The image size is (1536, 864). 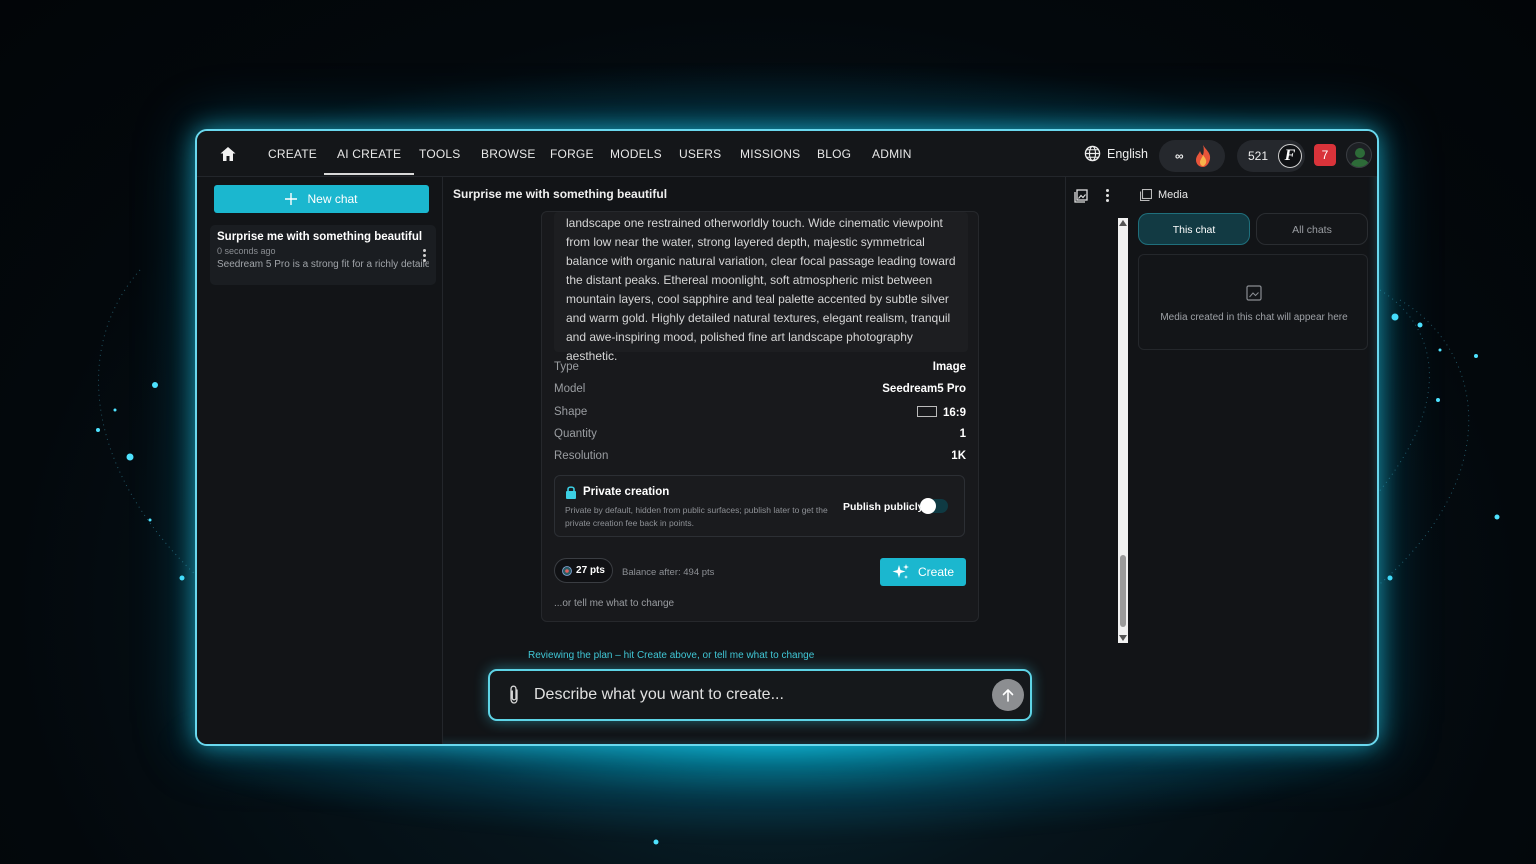 What do you see at coordinates (1360, 157) in the screenshot?
I see `user-icon` at bounding box center [1360, 157].